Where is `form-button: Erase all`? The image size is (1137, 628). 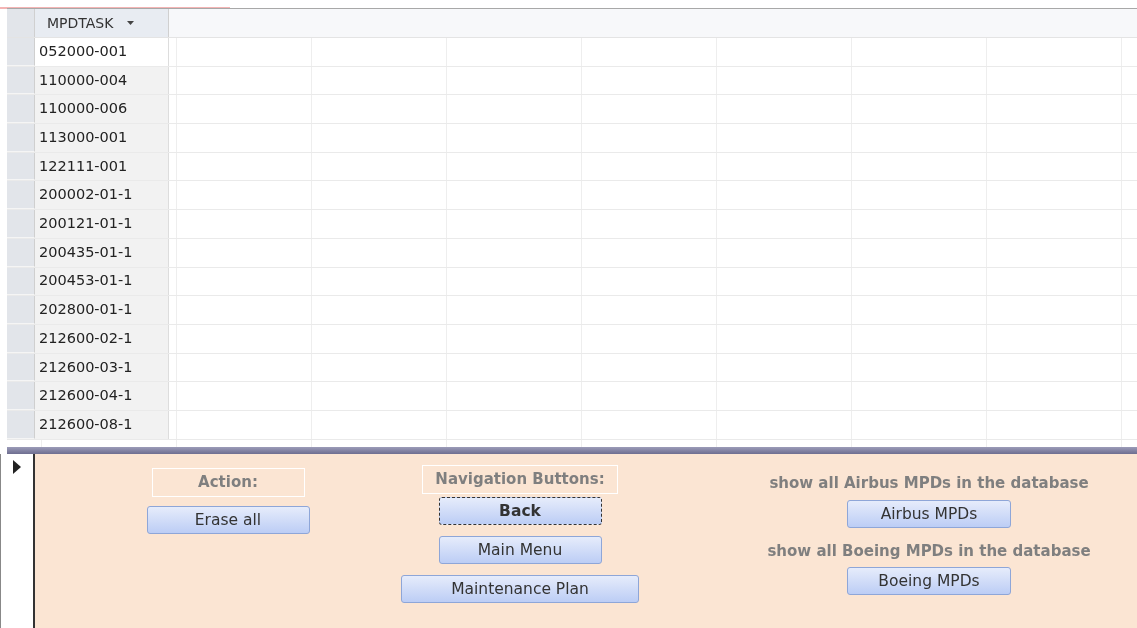 form-button: Erase all is located at coordinates (228, 519).